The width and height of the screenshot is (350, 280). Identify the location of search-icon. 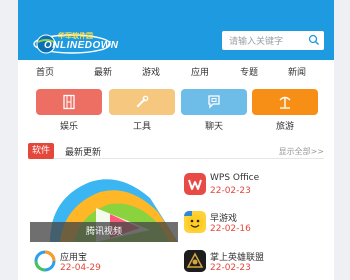
(314, 40).